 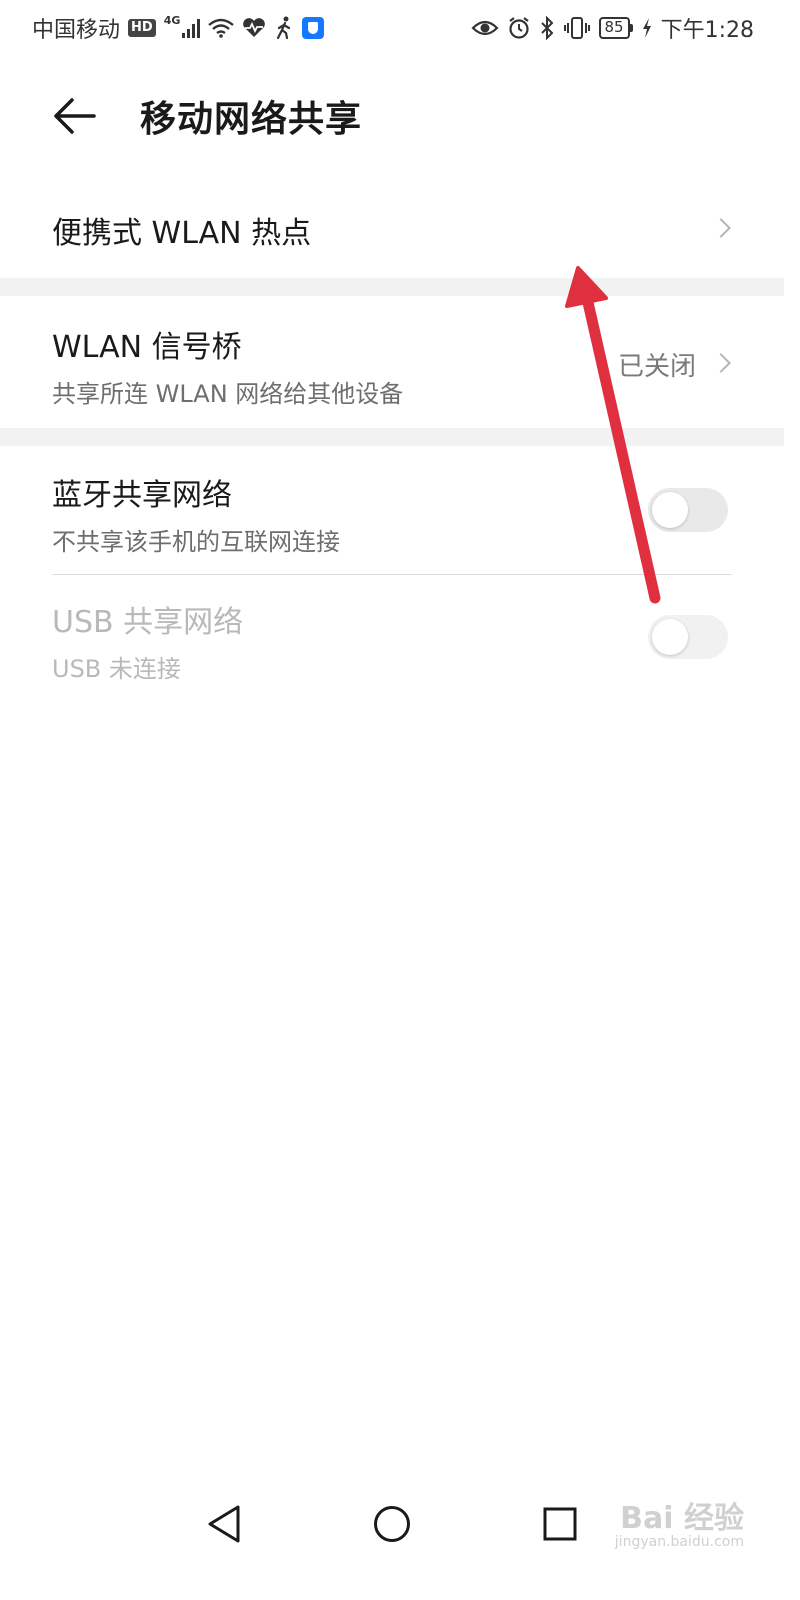 I want to click on list-item-subtitle: USB 未连接, so click(x=116, y=669).